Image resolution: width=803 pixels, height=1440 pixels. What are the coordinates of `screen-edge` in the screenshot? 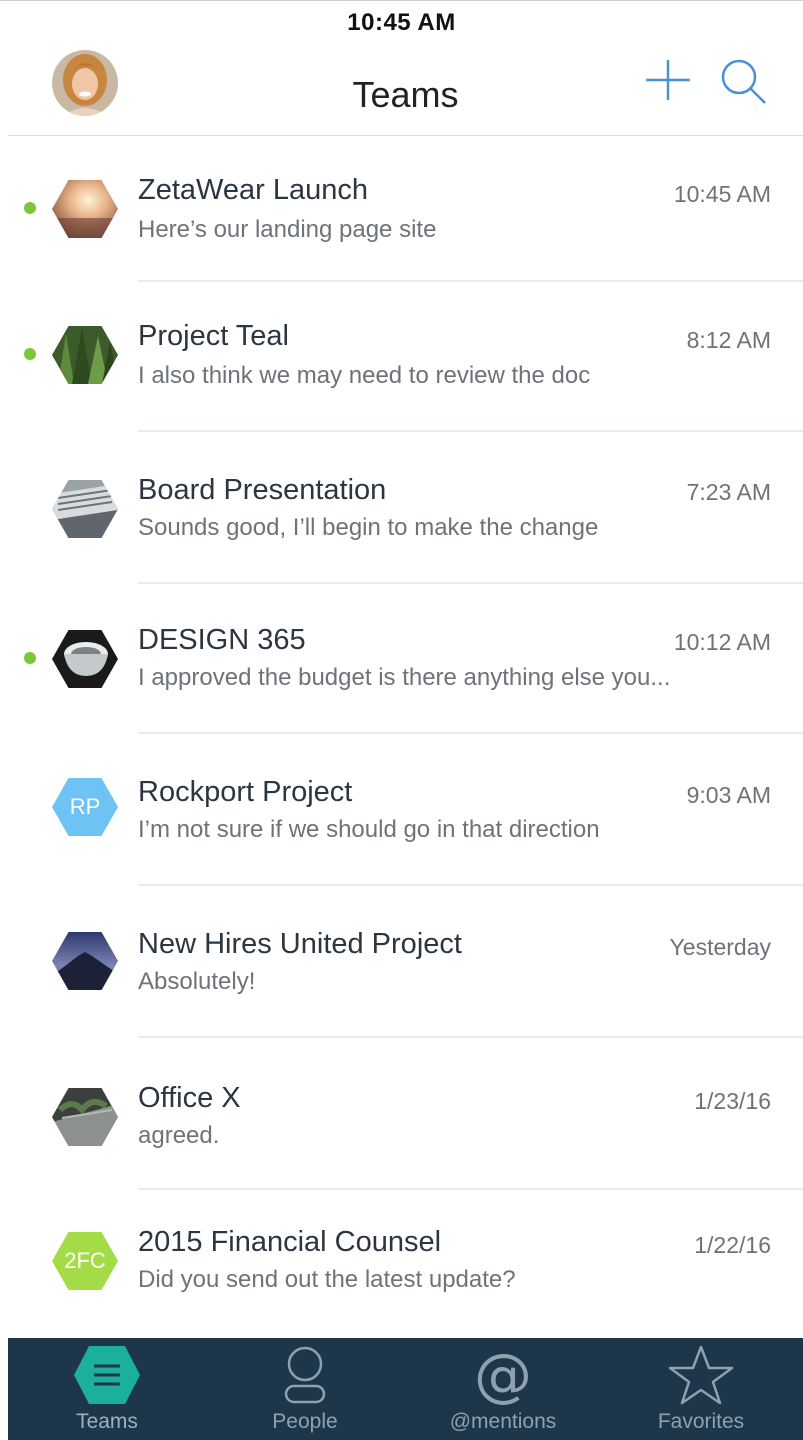 It's located at (4, 720).